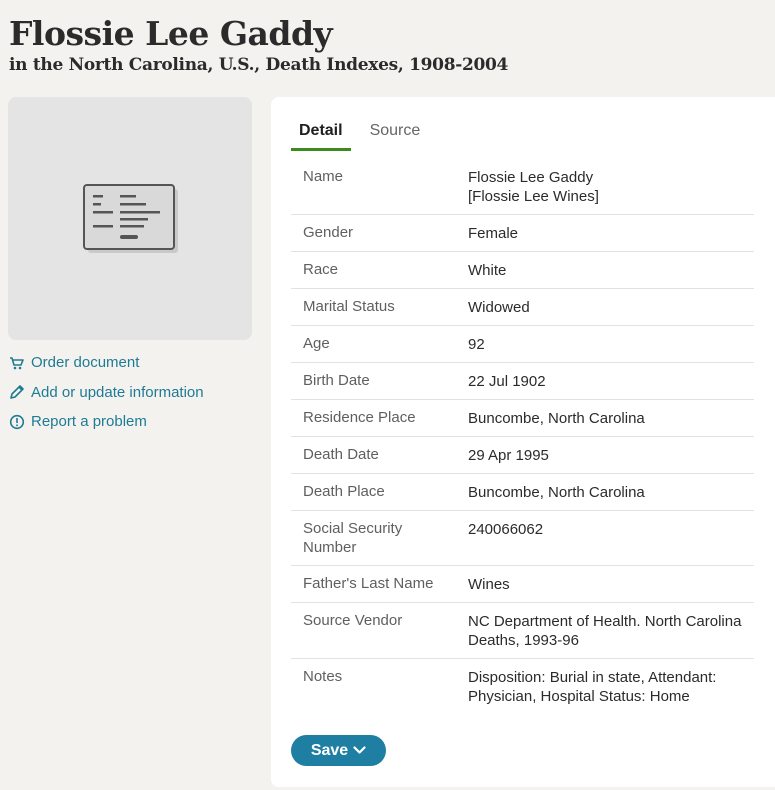 The width and height of the screenshot is (775, 790). I want to click on detail-row: Death Place Buncombe, North Carolina, so click(522, 492).